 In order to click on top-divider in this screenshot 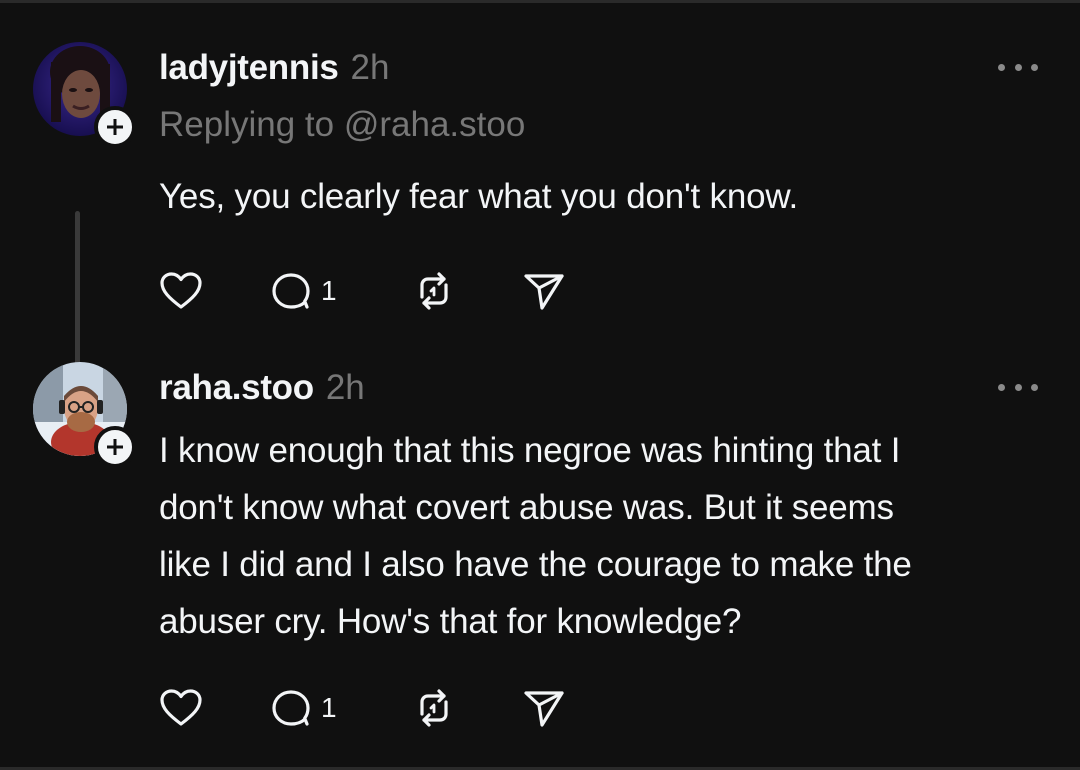, I will do `click(540, 1)`.